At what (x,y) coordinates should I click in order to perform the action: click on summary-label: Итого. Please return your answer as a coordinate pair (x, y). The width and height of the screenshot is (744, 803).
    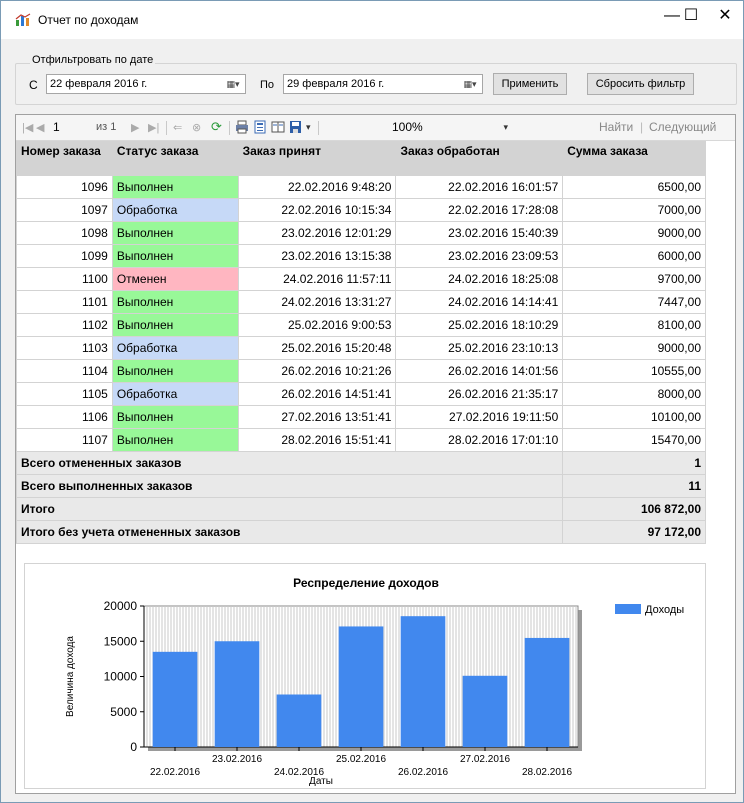
    Looking at the image, I should click on (289, 509).